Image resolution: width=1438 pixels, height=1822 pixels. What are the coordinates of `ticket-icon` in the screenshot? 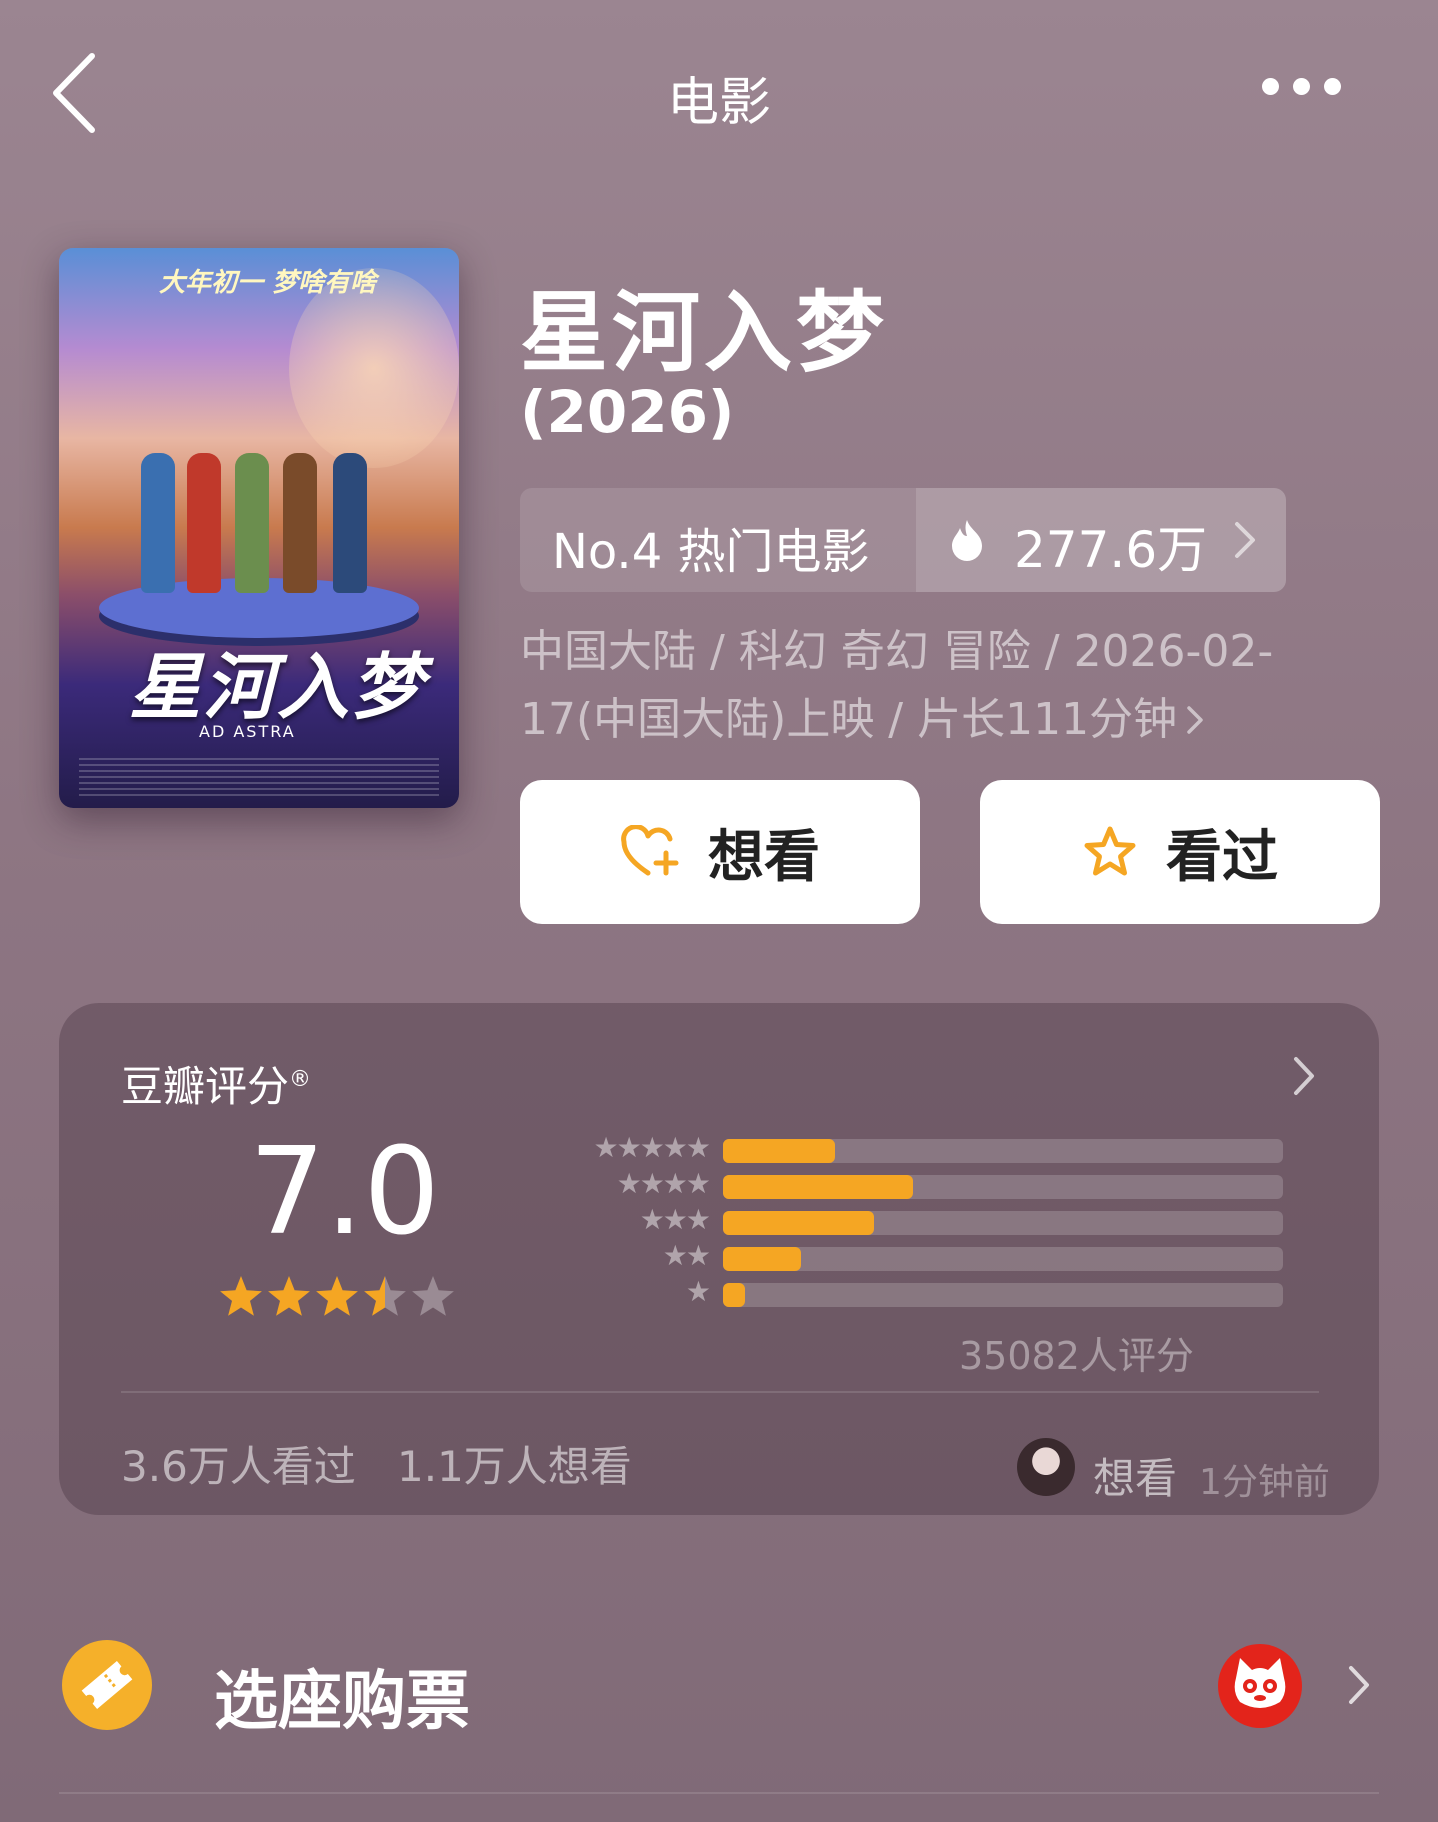 It's located at (107, 1685).